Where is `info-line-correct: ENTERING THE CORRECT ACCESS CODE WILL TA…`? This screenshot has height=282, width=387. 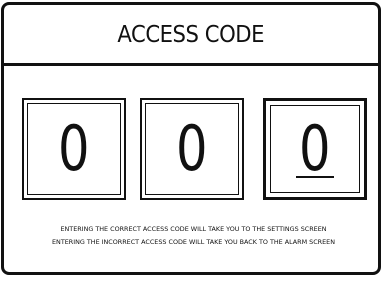
info-line-correct: ENTERING THE CORRECT ACCESS CODE WILL TA… is located at coordinates (193, 229).